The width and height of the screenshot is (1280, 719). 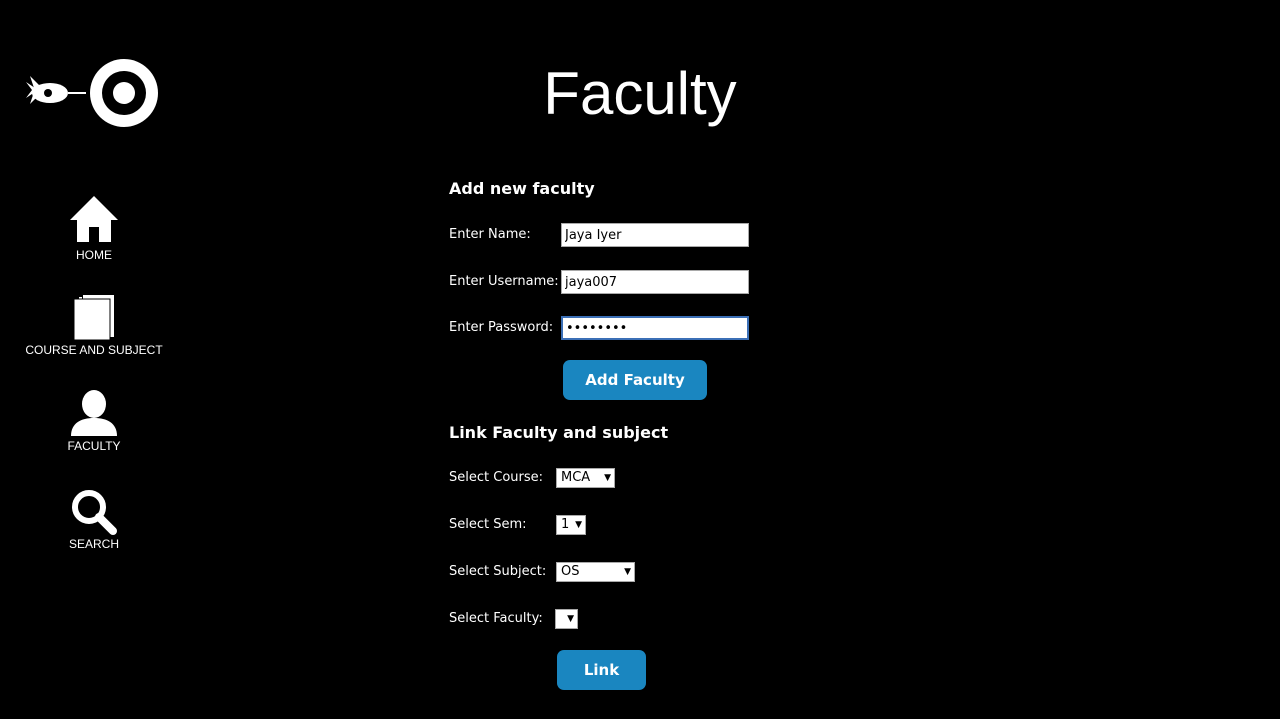 I want to click on sidebar-item-home: HOME, so click(x=94, y=228).